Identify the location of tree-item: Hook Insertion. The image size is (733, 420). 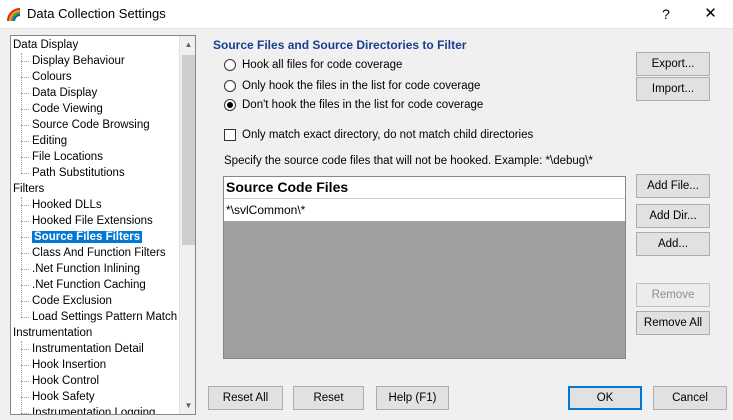
(69, 365).